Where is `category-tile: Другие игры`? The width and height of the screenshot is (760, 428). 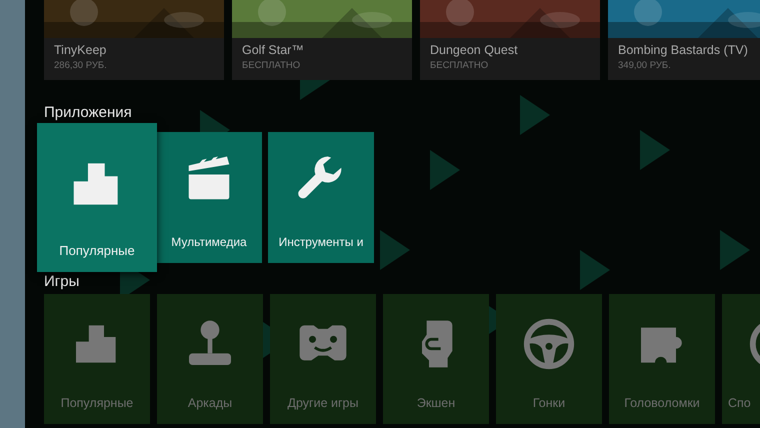
category-tile: Другие игры is located at coordinates (323, 359).